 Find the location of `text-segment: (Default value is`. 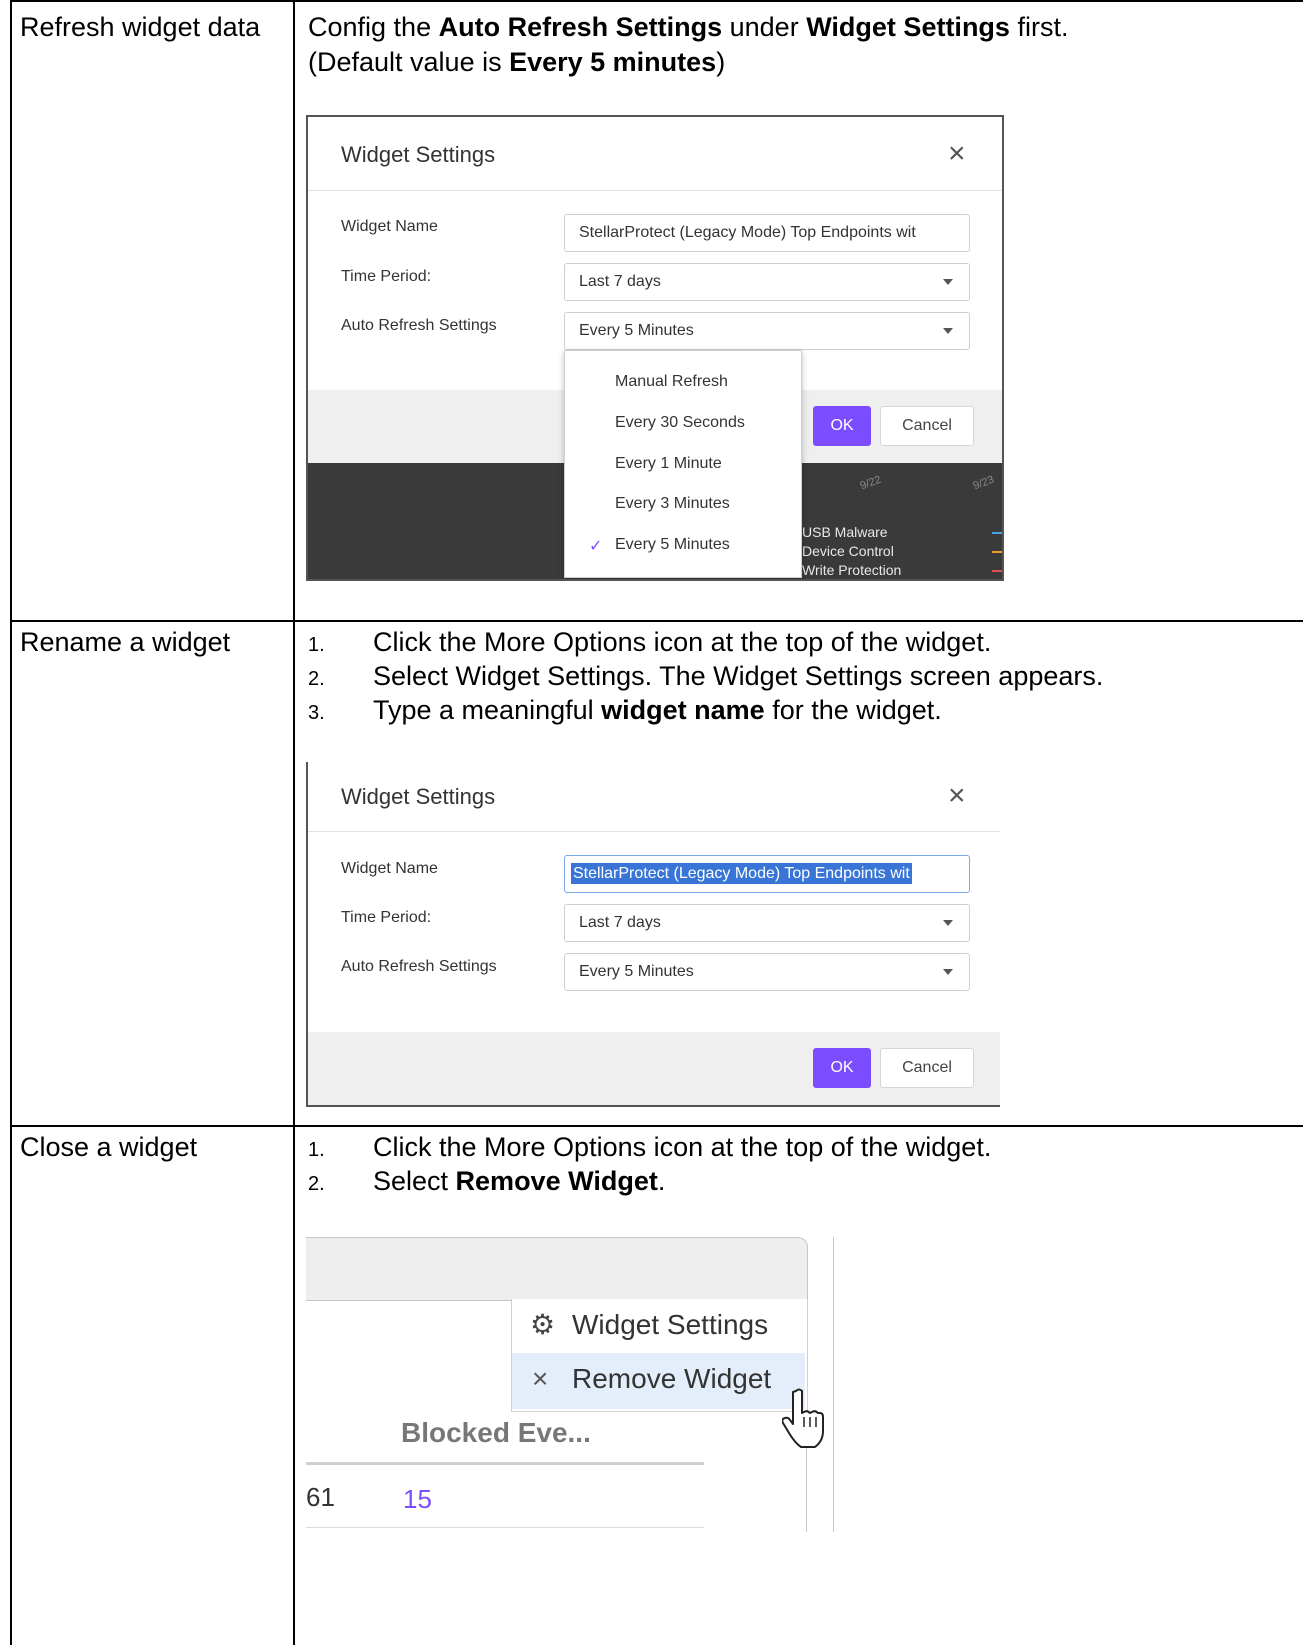

text-segment: (Default value is is located at coordinates (409, 62).